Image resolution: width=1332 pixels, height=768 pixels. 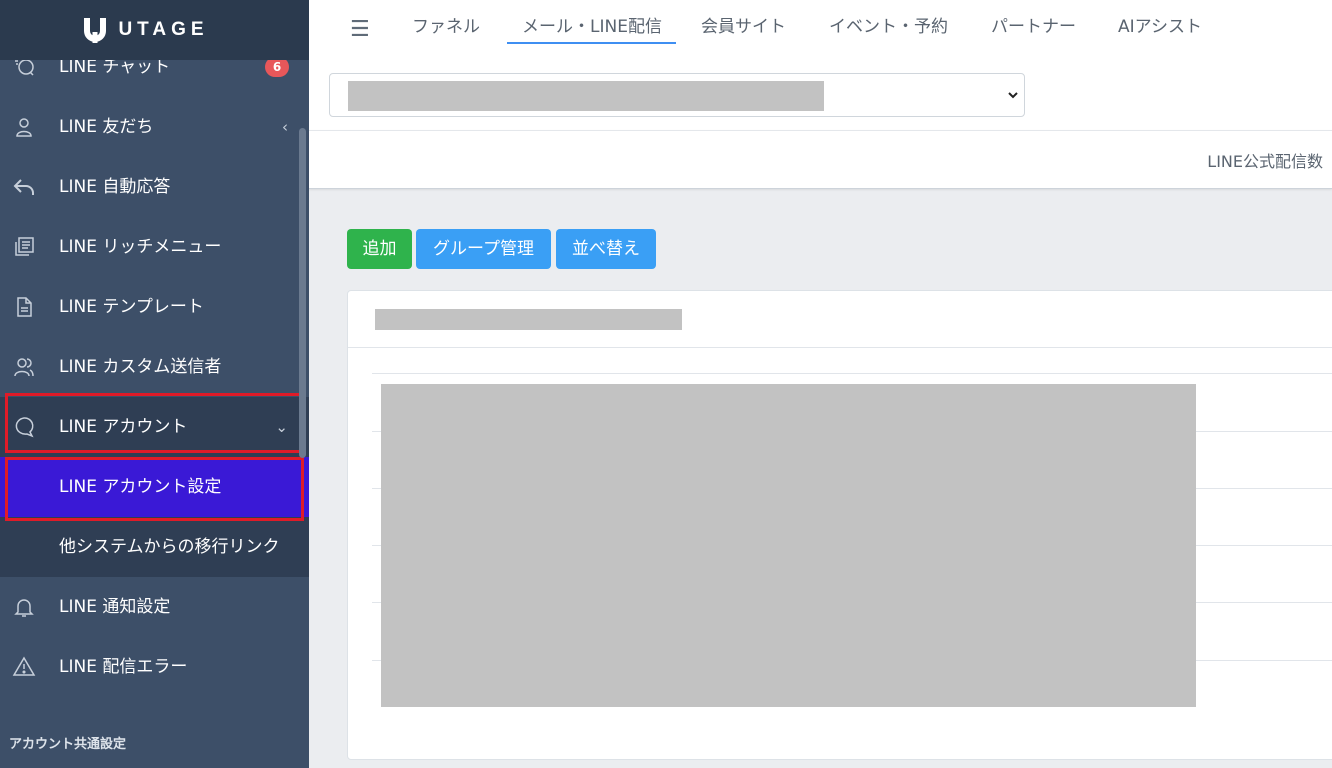 What do you see at coordinates (24, 666) in the screenshot?
I see `warning-icon` at bounding box center [24, 666].